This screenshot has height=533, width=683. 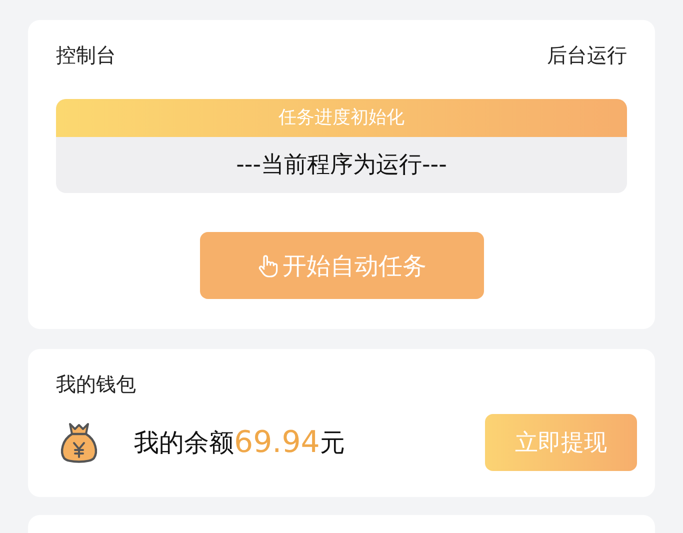 I want to click on background-run-link: 后台运行, so click(x=587, y=55).